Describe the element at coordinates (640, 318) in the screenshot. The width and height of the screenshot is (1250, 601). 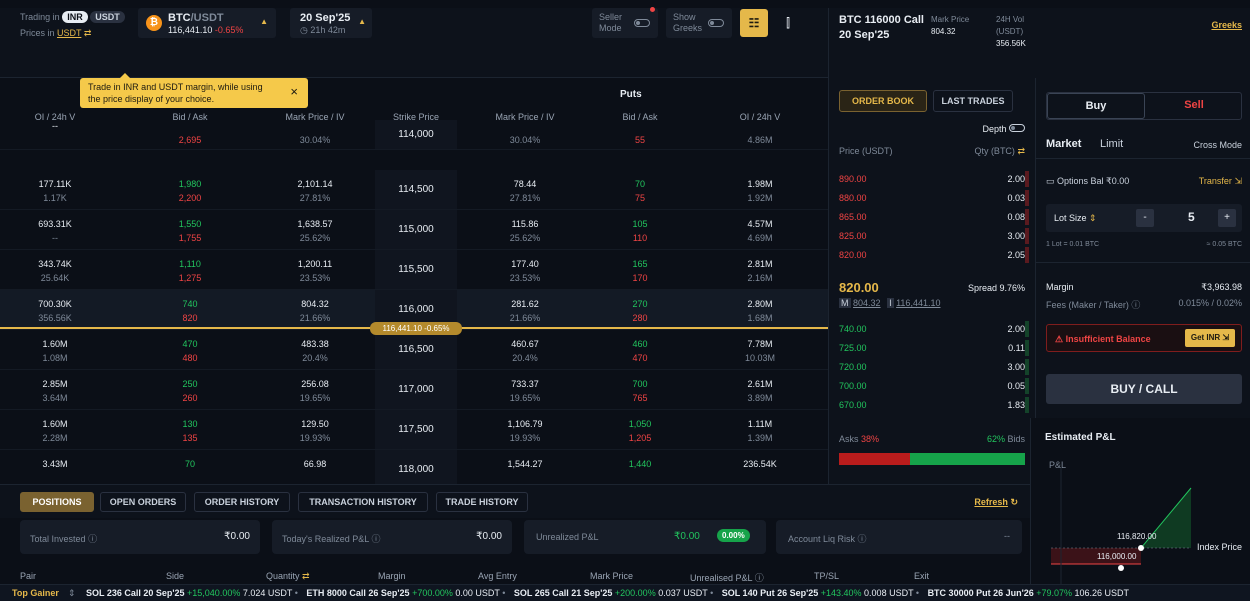
I see `put-bid-ask-bottom: 280` at that location.